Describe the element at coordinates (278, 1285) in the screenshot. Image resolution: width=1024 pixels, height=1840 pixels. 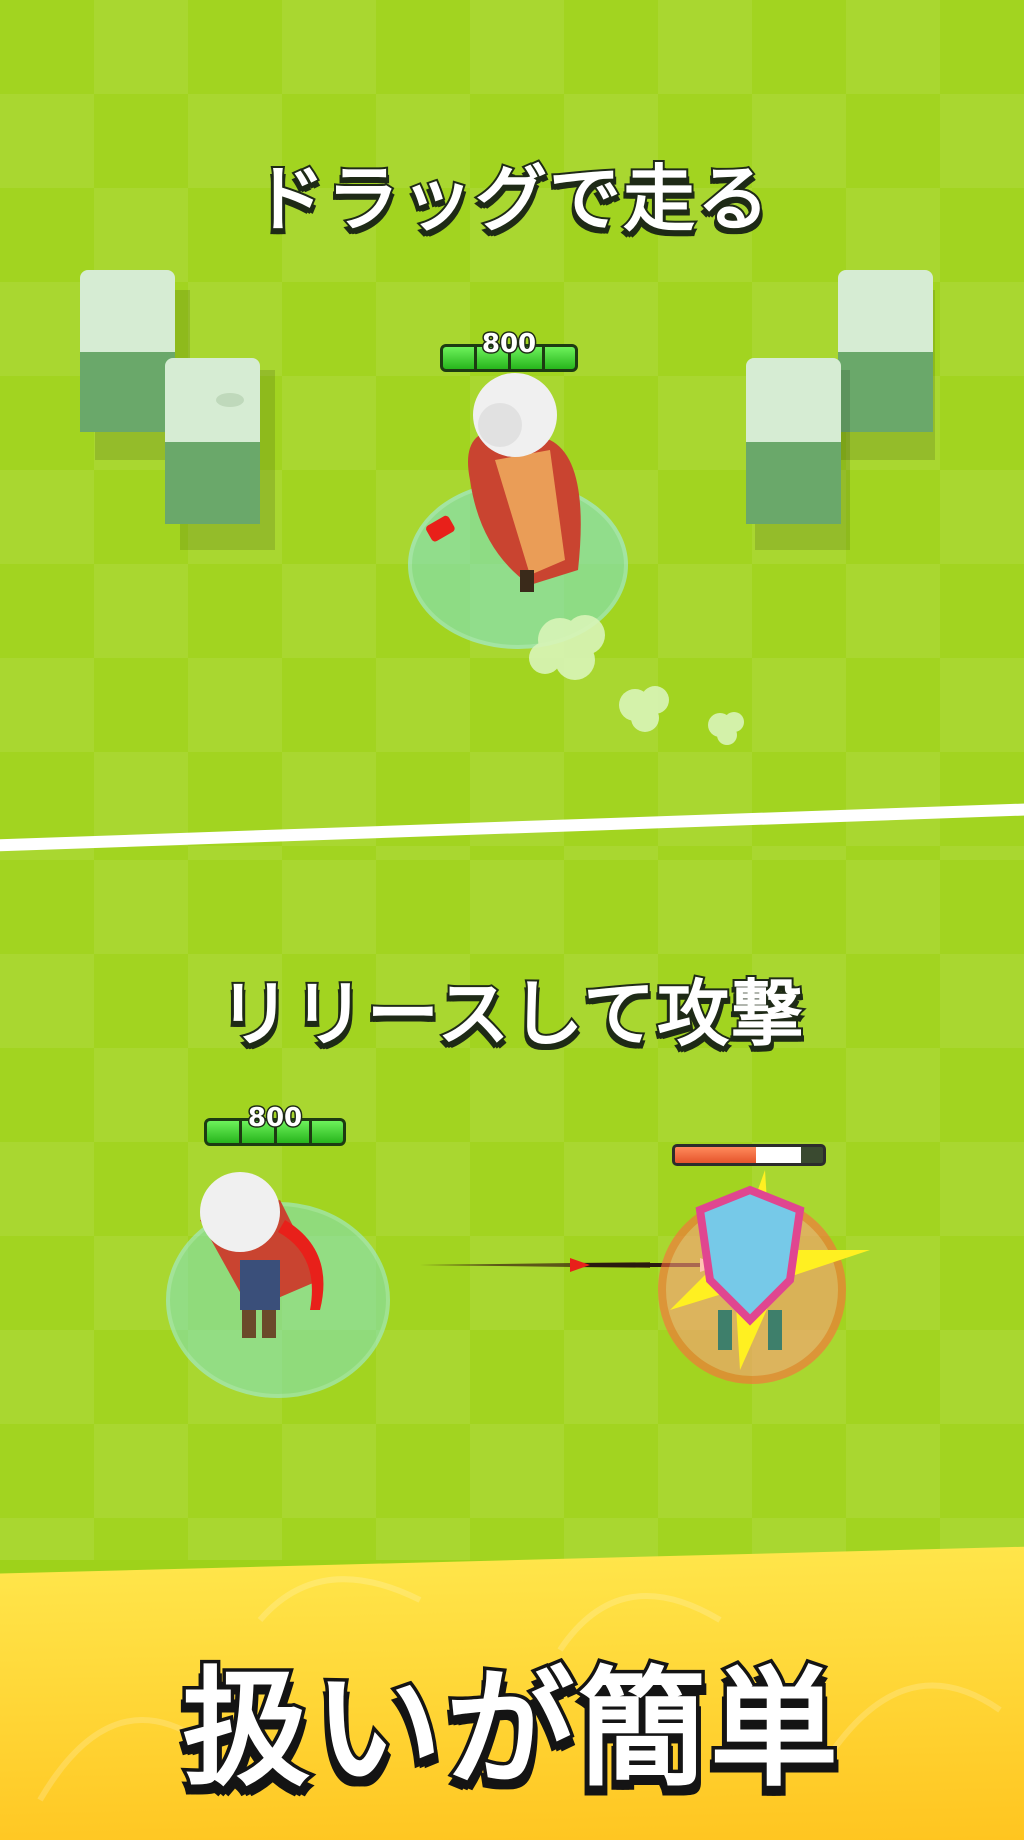
I see `archer-player-shooting` at that location.